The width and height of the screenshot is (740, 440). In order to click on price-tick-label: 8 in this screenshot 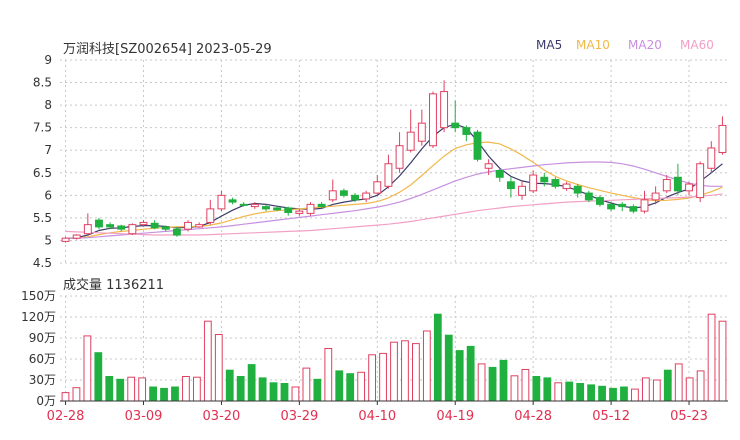, I will do `click(48, 105)`.